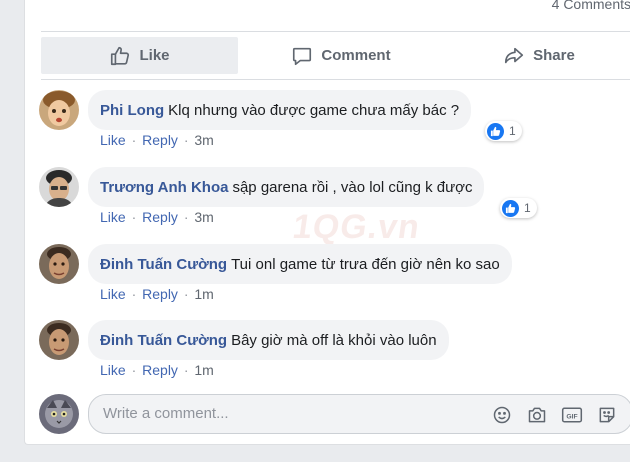 The image size is (630, 462). What do you see at coordinates (164, 187) in the screenshot?
I see `comment-author: Trương Anh Khoa` at bounding box center [164, 187].